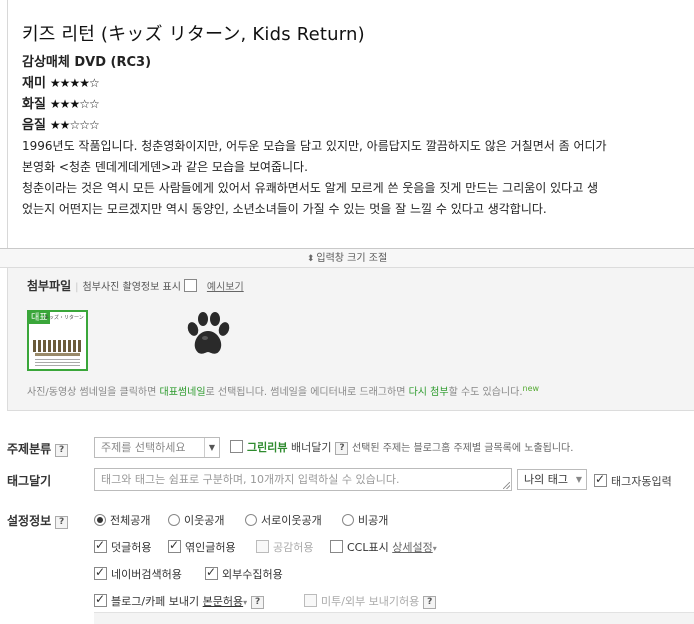  What do you see at coordinates (485, 392) in the screenshot?
I see `note-part-5: 할 수도 있습니다.` at bounding box center [485, 392].